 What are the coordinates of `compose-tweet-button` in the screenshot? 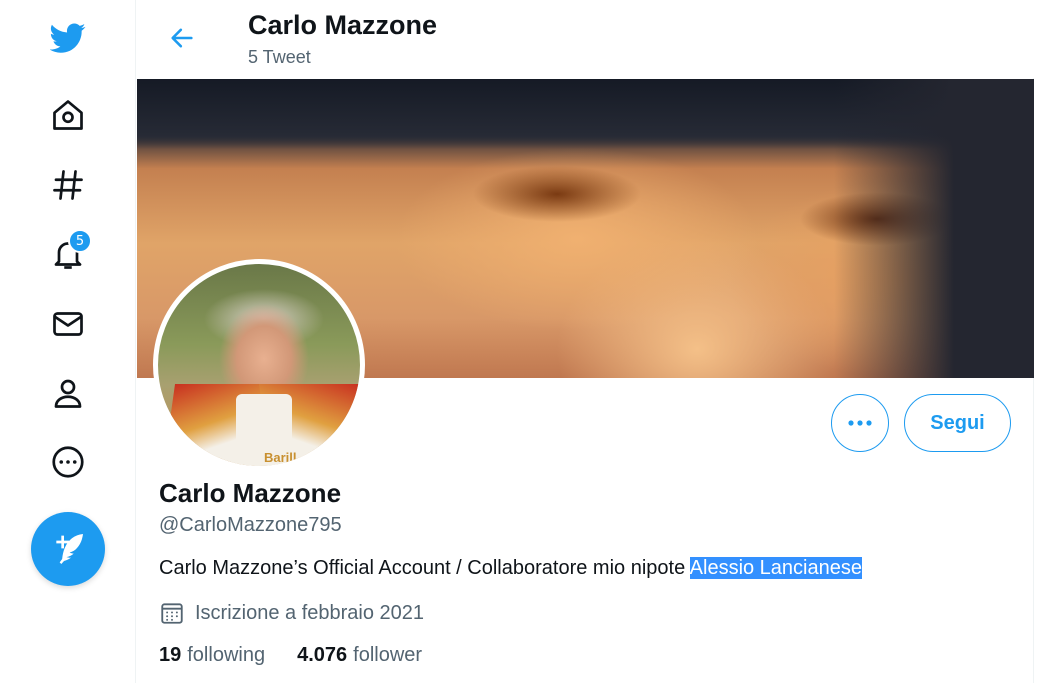 It's located at (68, 549).